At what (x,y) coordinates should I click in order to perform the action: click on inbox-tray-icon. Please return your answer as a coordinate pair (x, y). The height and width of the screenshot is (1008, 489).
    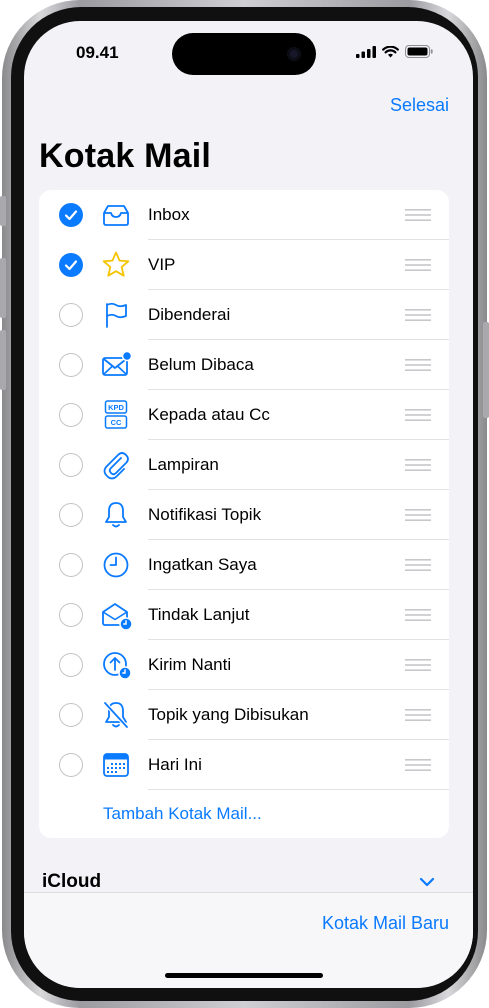
    Looking at the image, I should click on (116, 215).